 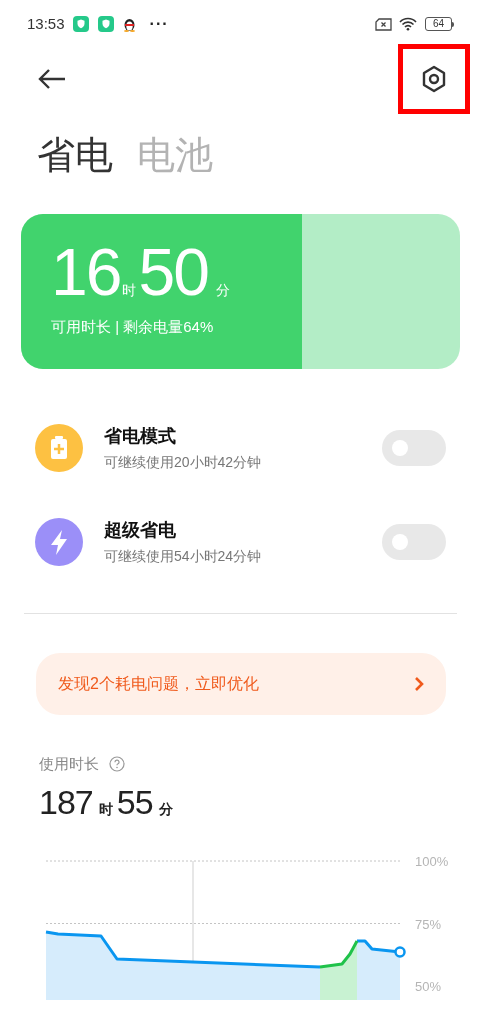 What do you see at coordinates (432, 861) in the screenshot?
I see `axis-label: 100%` at bounding box center [432, 861].